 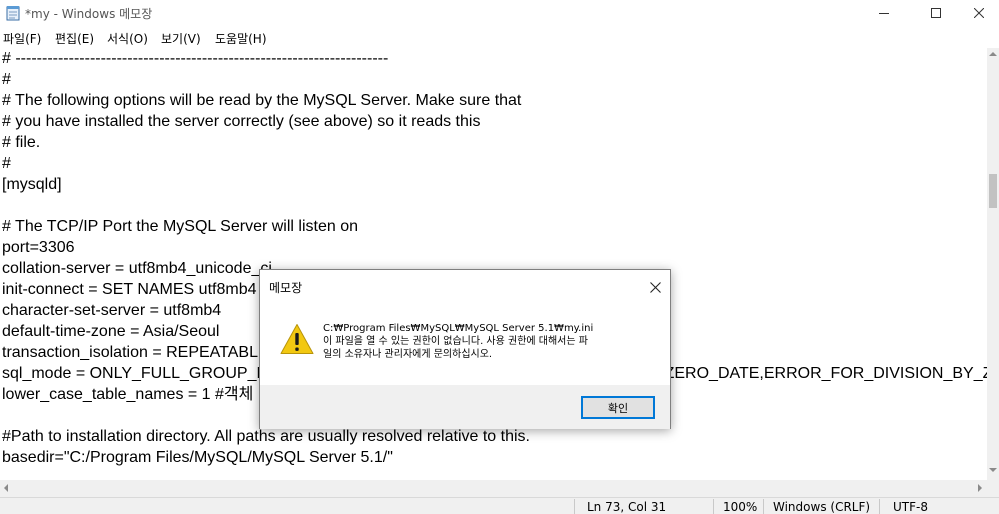 I want to click on vertical-scrollbar, so click(x=993, y=264).